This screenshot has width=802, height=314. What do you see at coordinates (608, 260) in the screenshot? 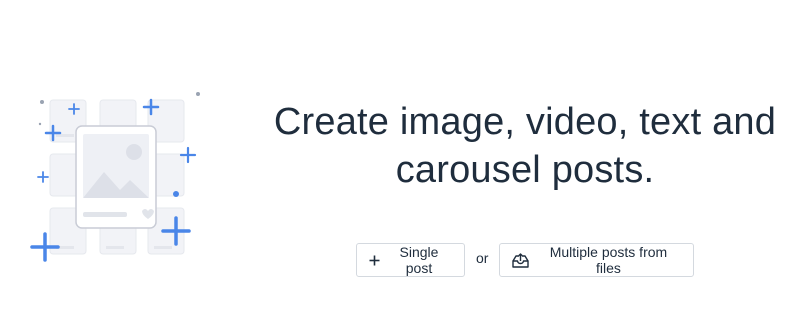
I see `multiple-posts-label: Multiple posts from files` at bounding box center [608, 260].